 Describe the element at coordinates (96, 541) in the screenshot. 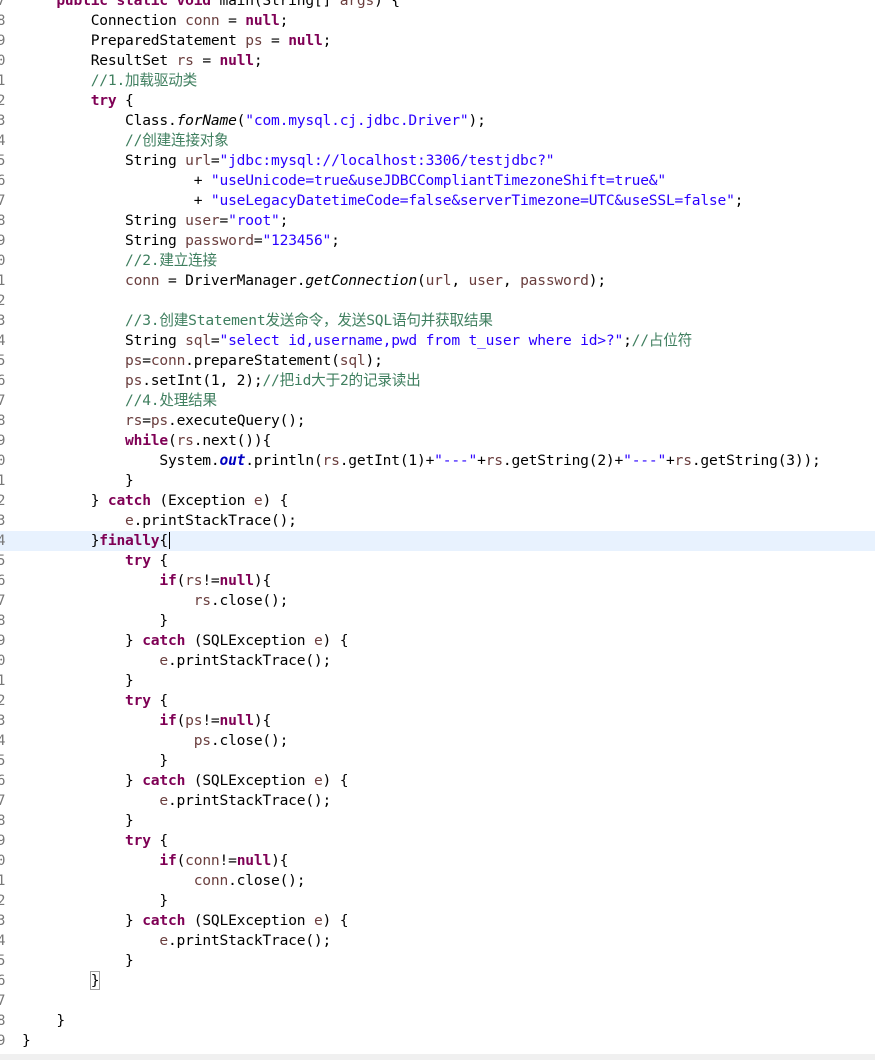

I see `code-text: }finally{` at that location.